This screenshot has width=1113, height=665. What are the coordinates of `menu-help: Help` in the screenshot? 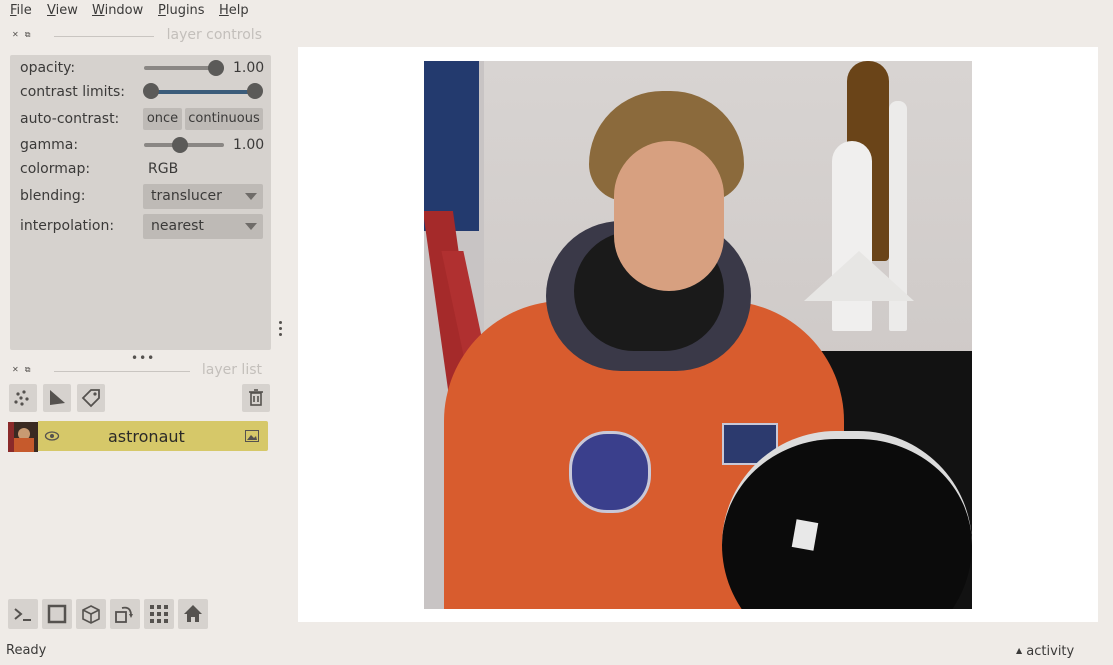 It's located at (234, 10).